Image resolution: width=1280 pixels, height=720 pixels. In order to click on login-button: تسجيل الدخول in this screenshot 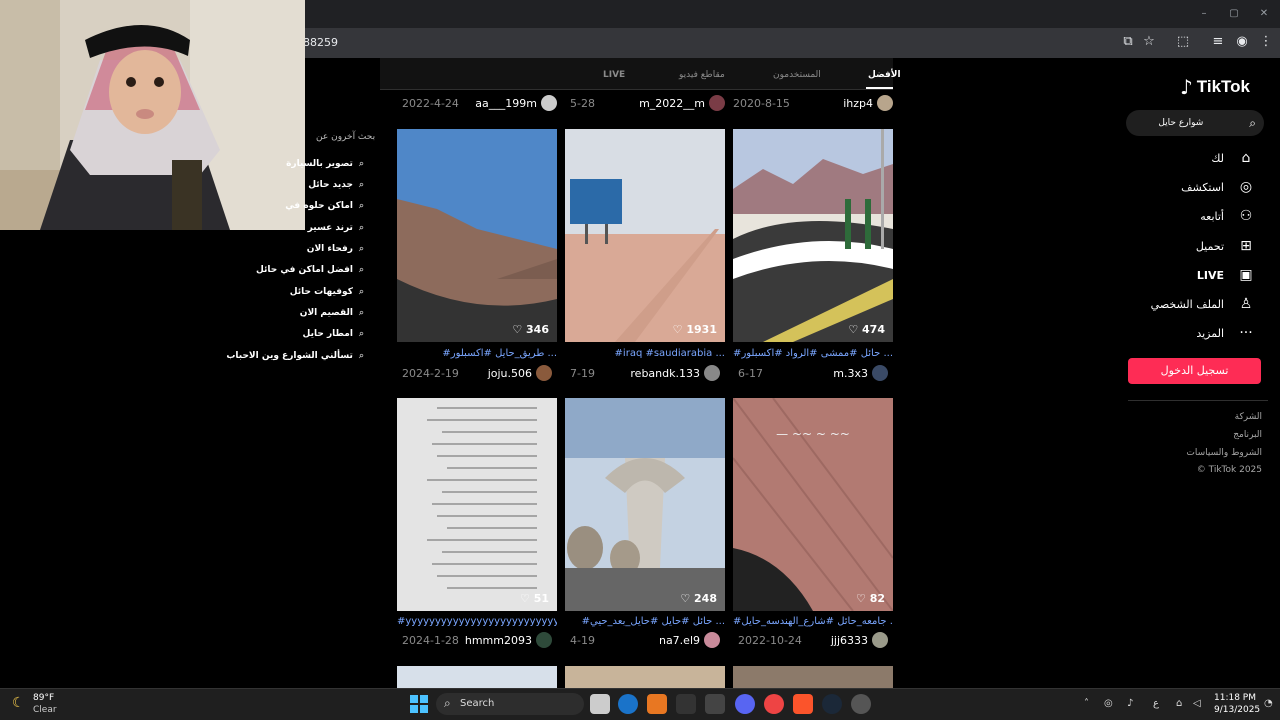, I will do `click(1194, 371)`.